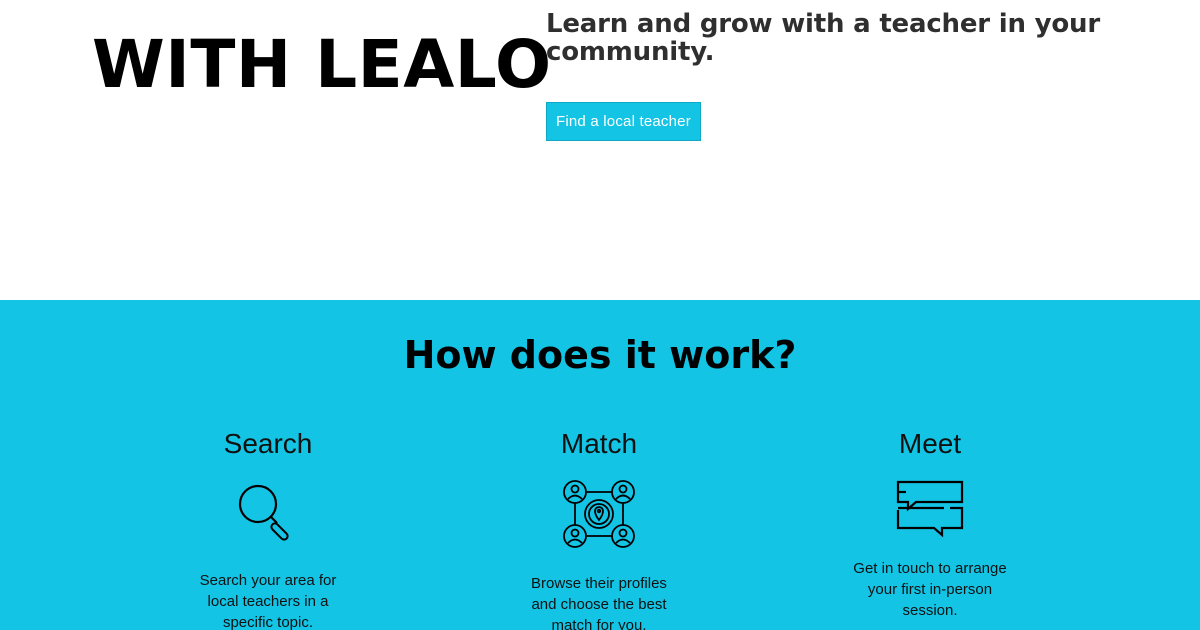 Image resolution: width=1200 pixels, height=630 pixels. I want to click on network-people-icon, so click(599, 514).